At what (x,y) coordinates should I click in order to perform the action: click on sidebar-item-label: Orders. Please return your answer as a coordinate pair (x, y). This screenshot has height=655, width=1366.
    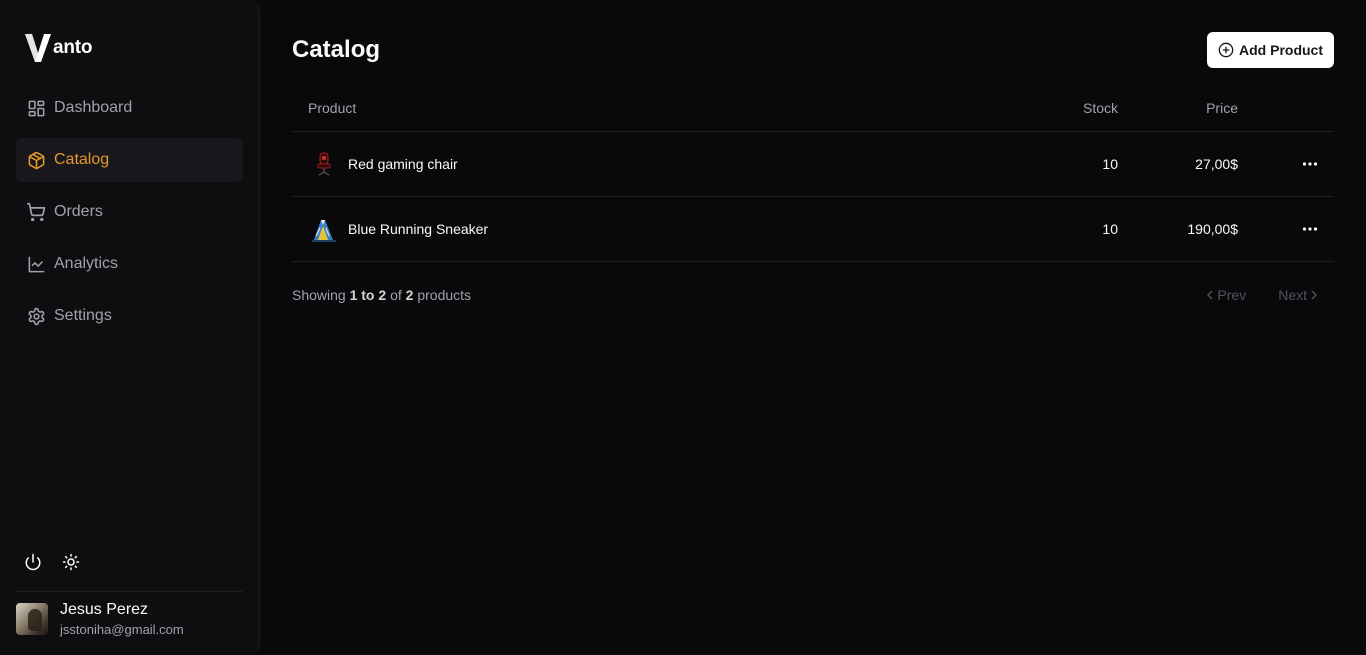
    Looking at the image, I should click on (78, 211).